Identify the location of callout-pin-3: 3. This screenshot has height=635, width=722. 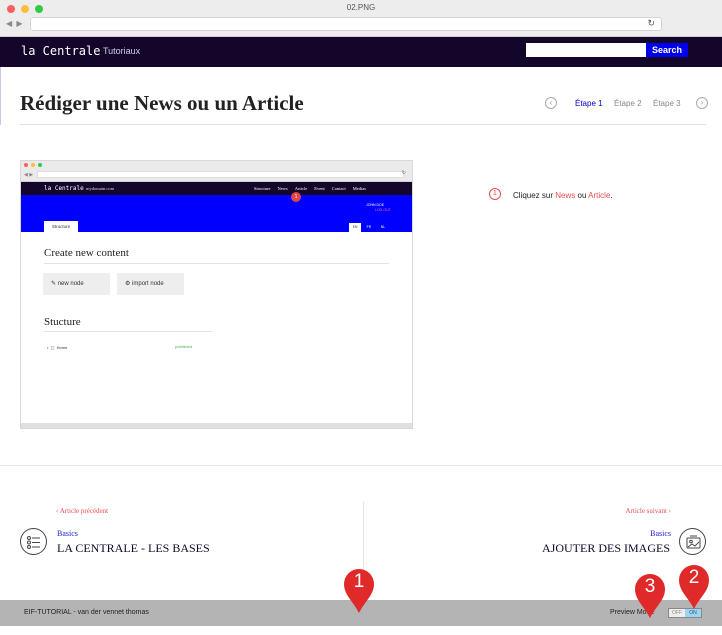
(650, 596).